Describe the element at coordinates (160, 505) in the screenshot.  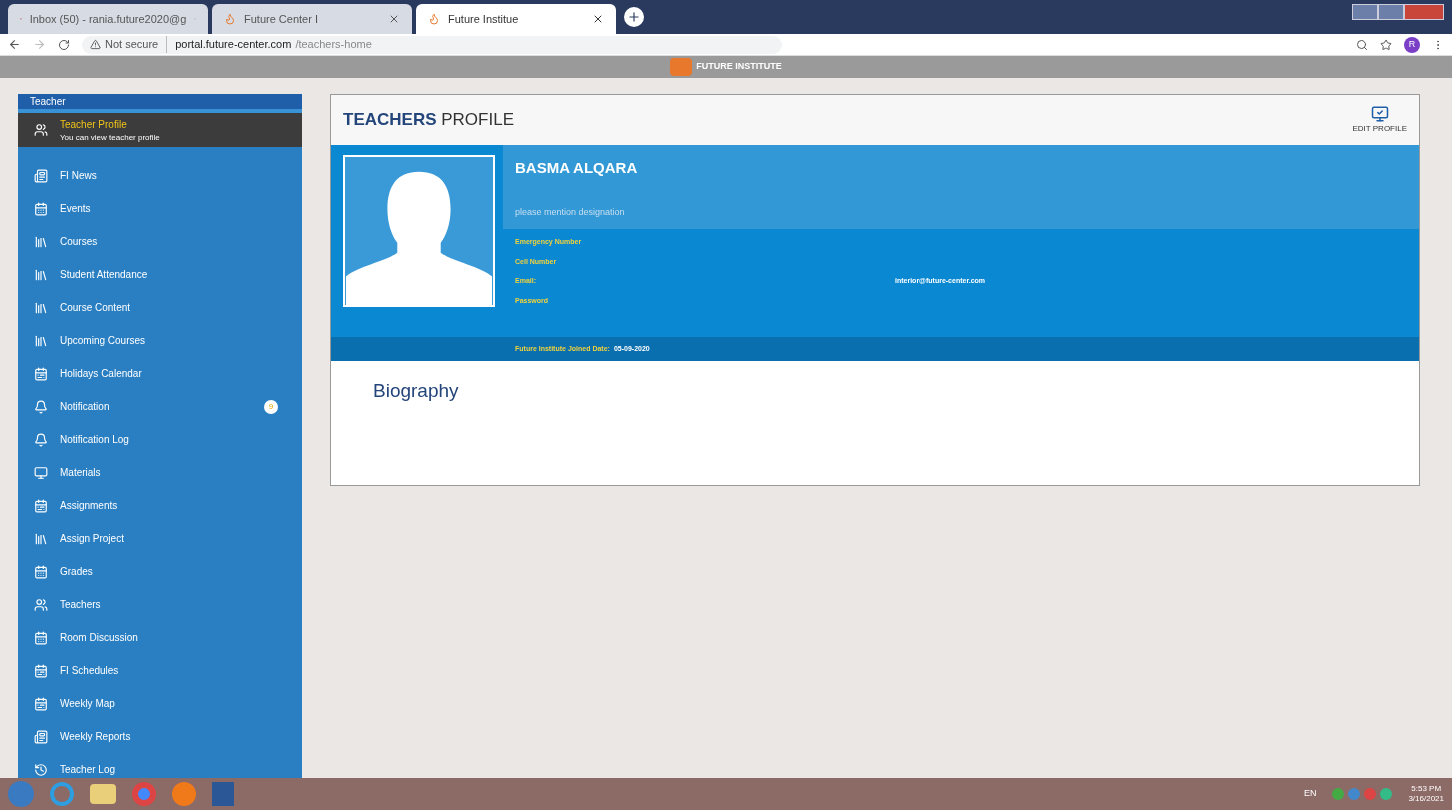
I see `sidebar-item: Assignments` at that location.